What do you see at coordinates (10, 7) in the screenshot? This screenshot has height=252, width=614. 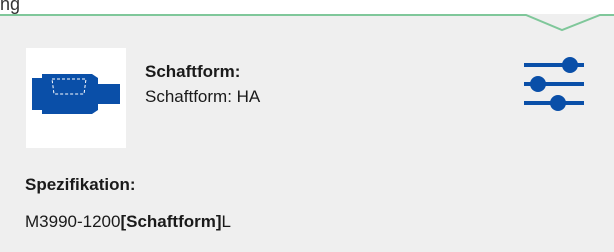 I see `header-partial-label: ng` at bounding box center [10, 7].